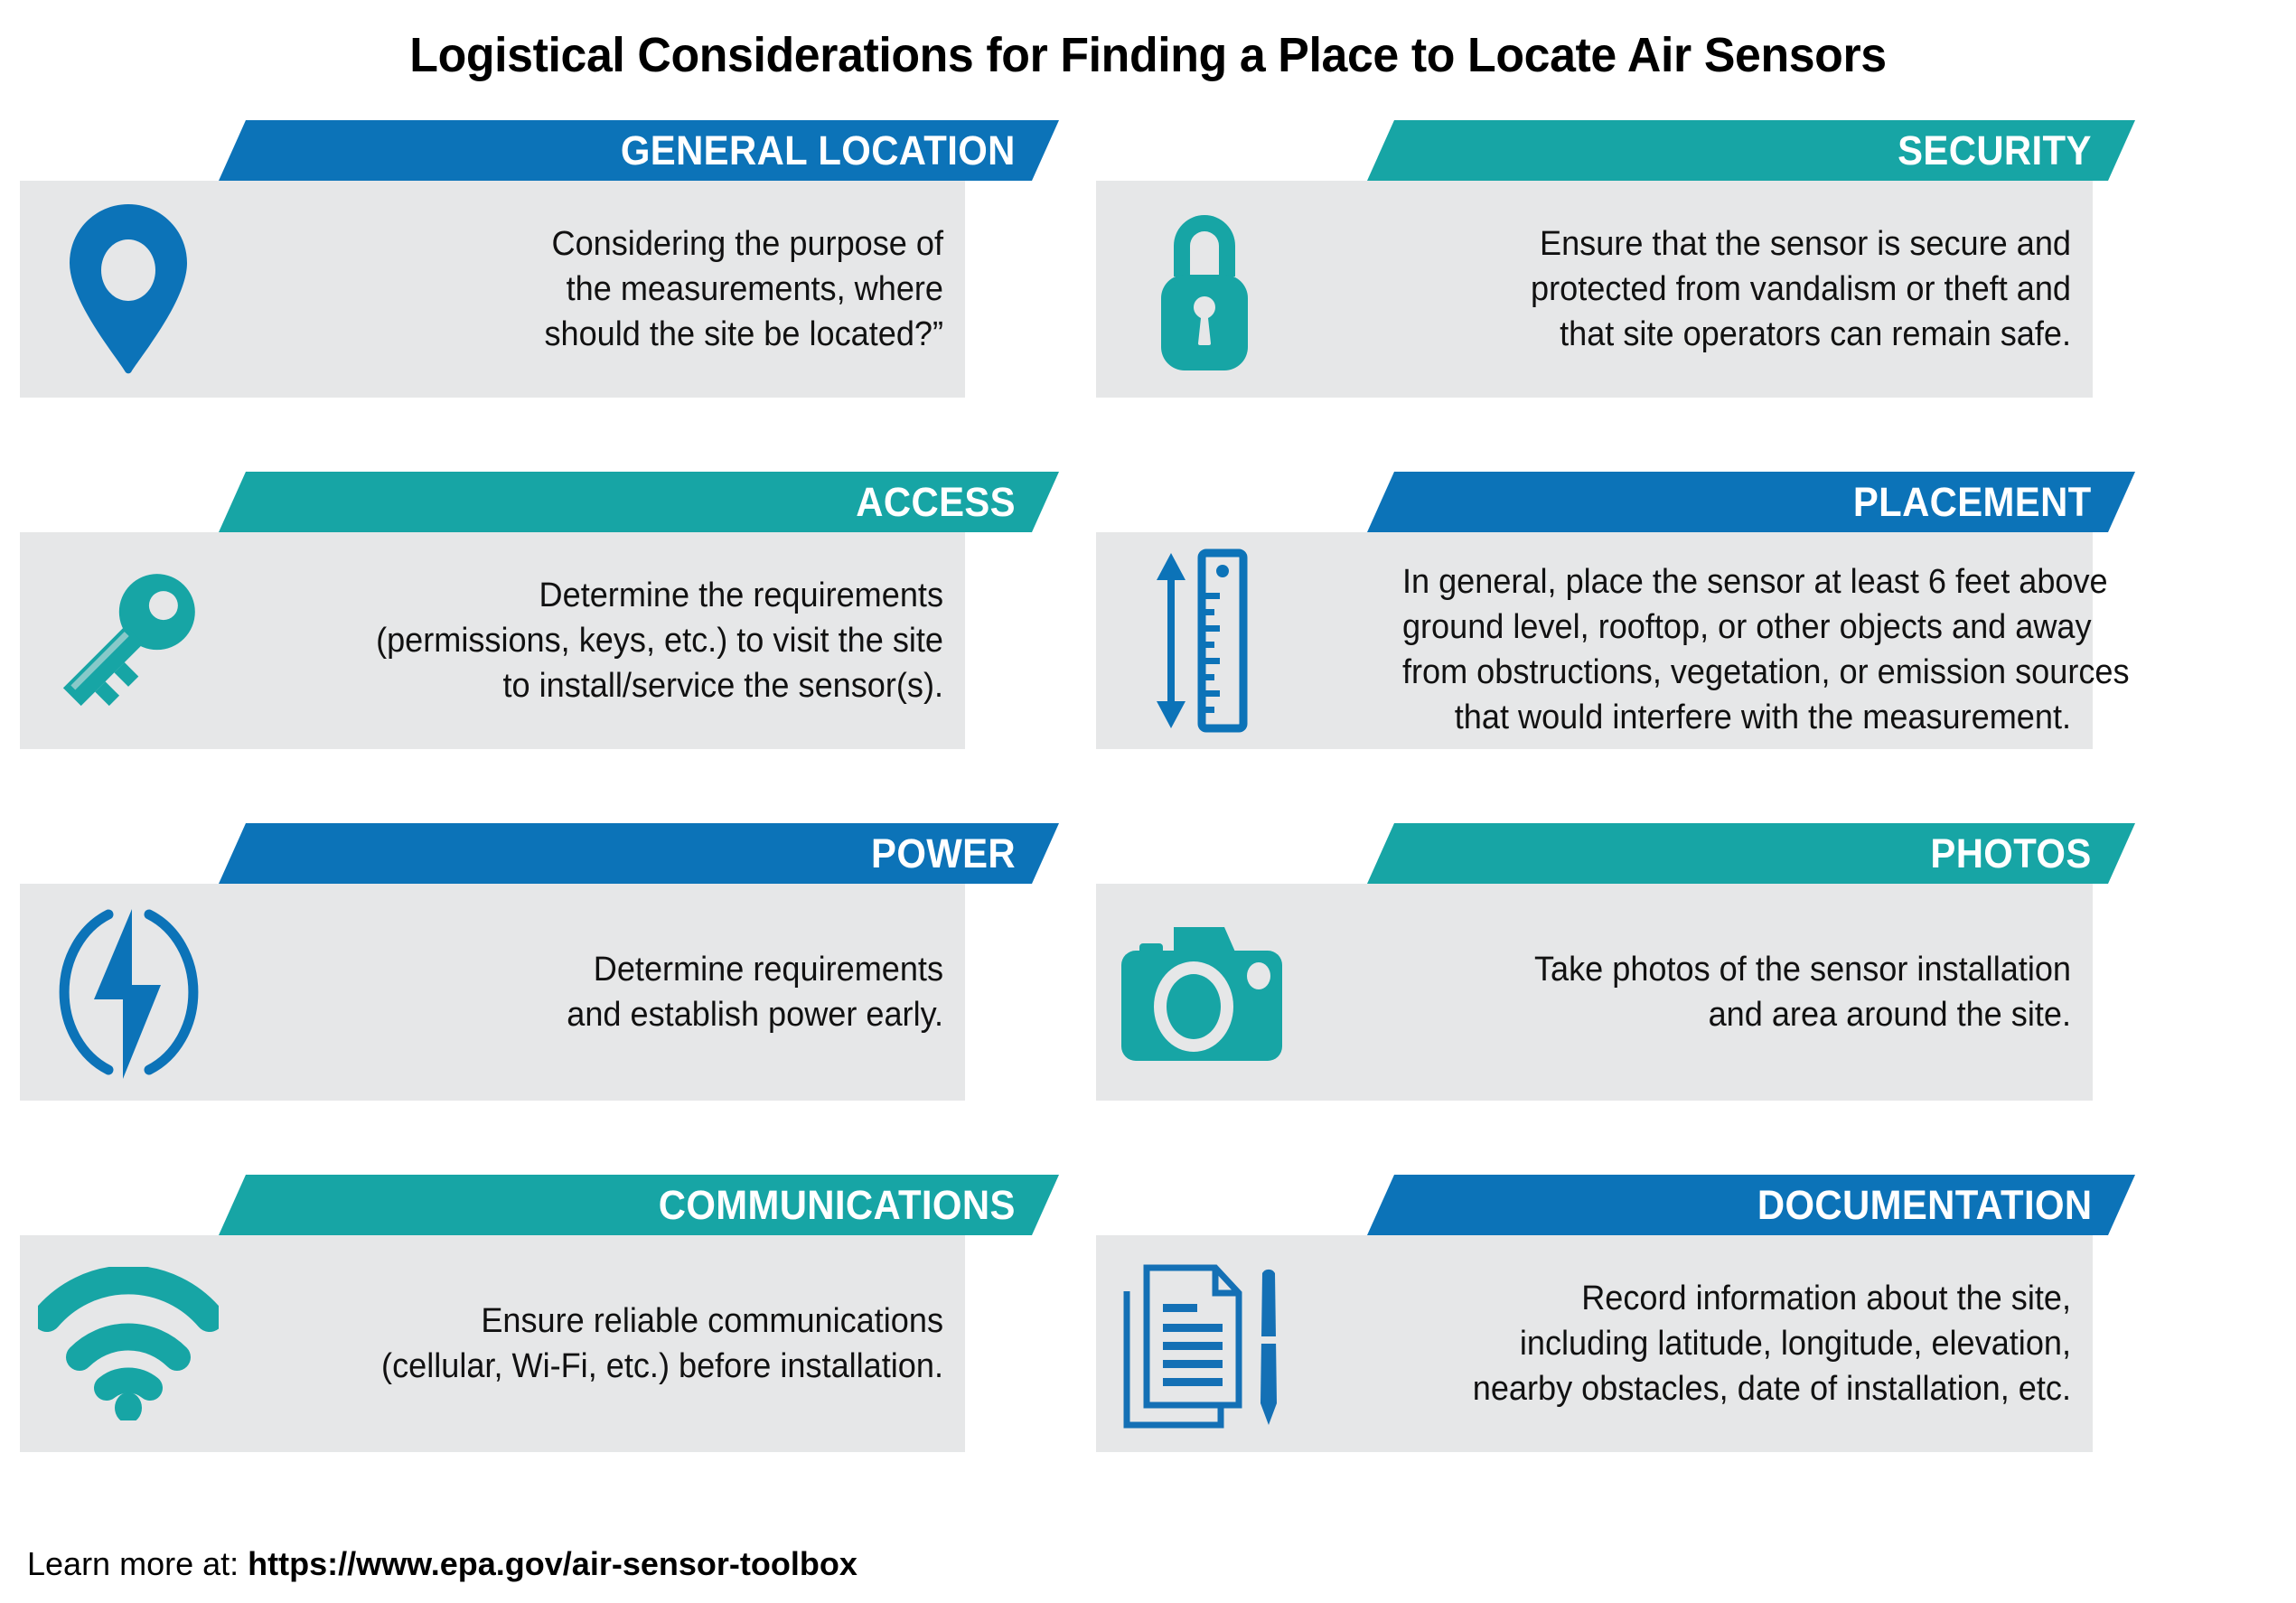 Image resolution: width=2296 pixels, height=1603 pixels. Describe the element at coordinates (1816, 334) in the screenshot. I see `body-line: that site operators can remain safe.` at that location.